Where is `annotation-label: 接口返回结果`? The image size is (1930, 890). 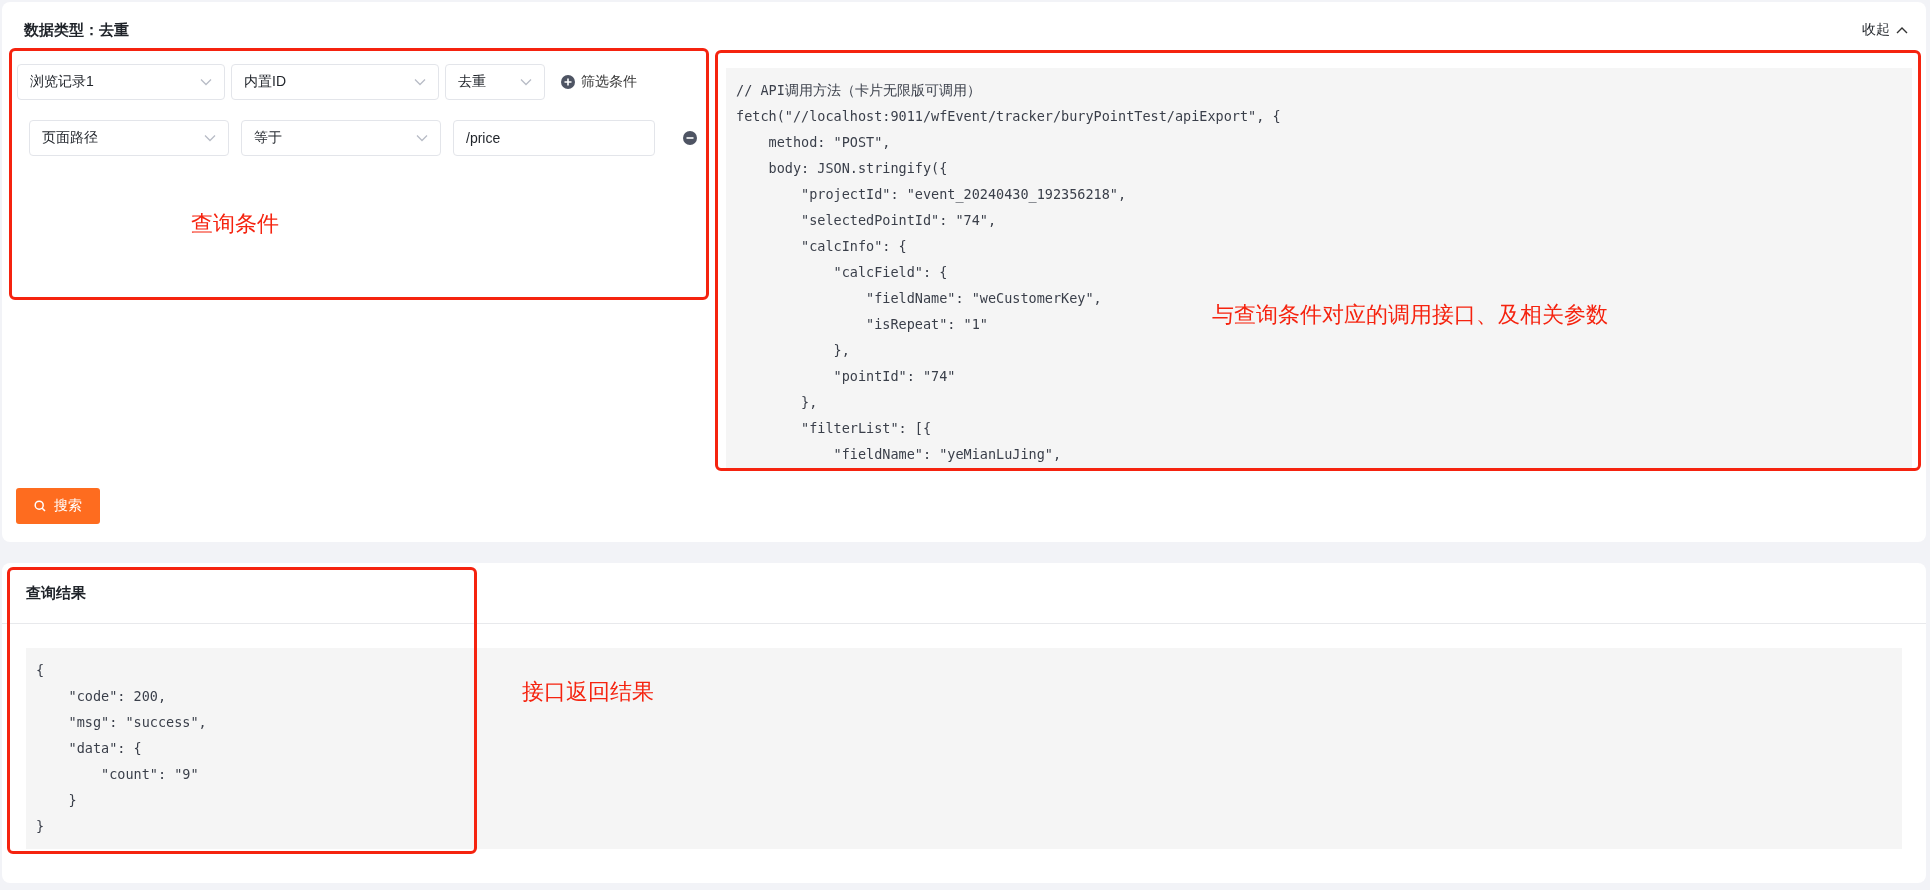 annotation-label: 接口返回结果 is located at coordinates (588, 692).